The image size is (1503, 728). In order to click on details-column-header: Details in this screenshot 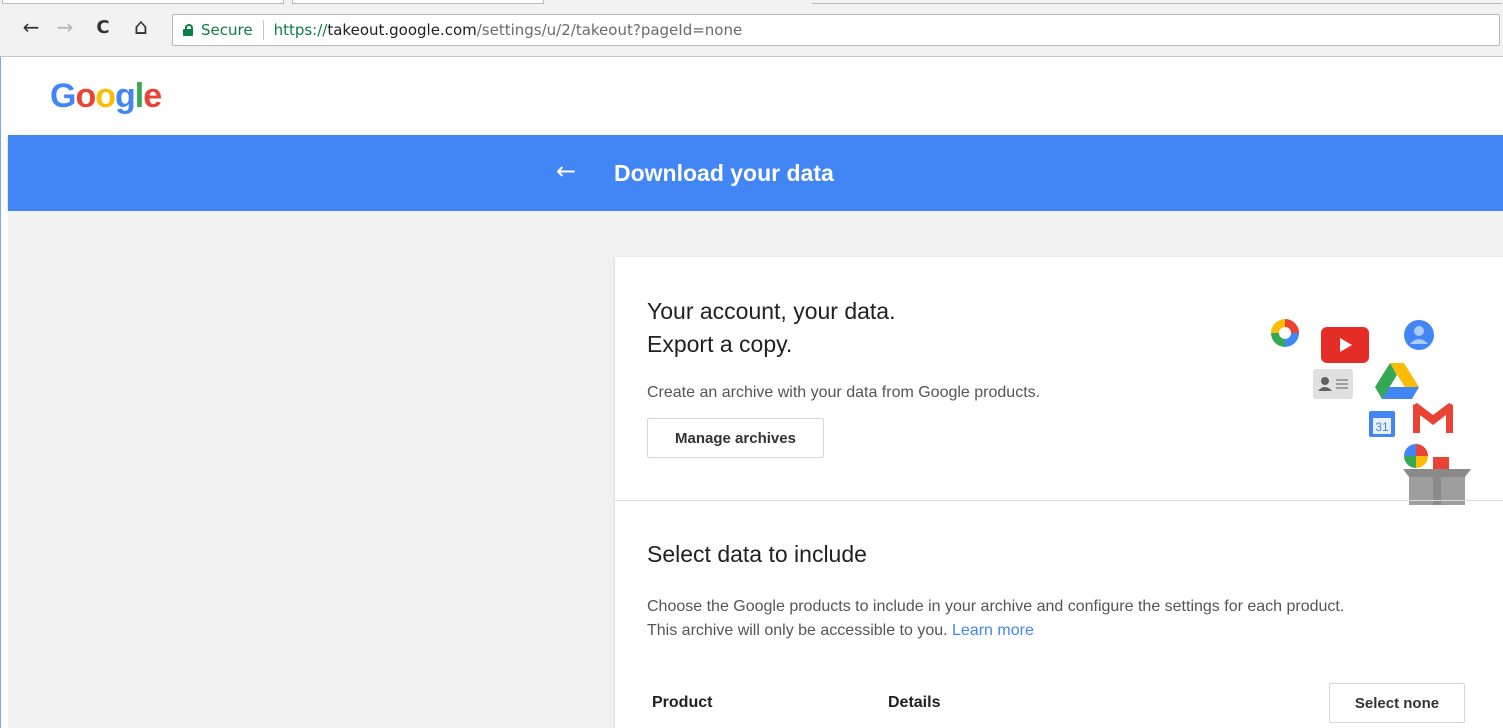, I will do `click(914, 702)`.